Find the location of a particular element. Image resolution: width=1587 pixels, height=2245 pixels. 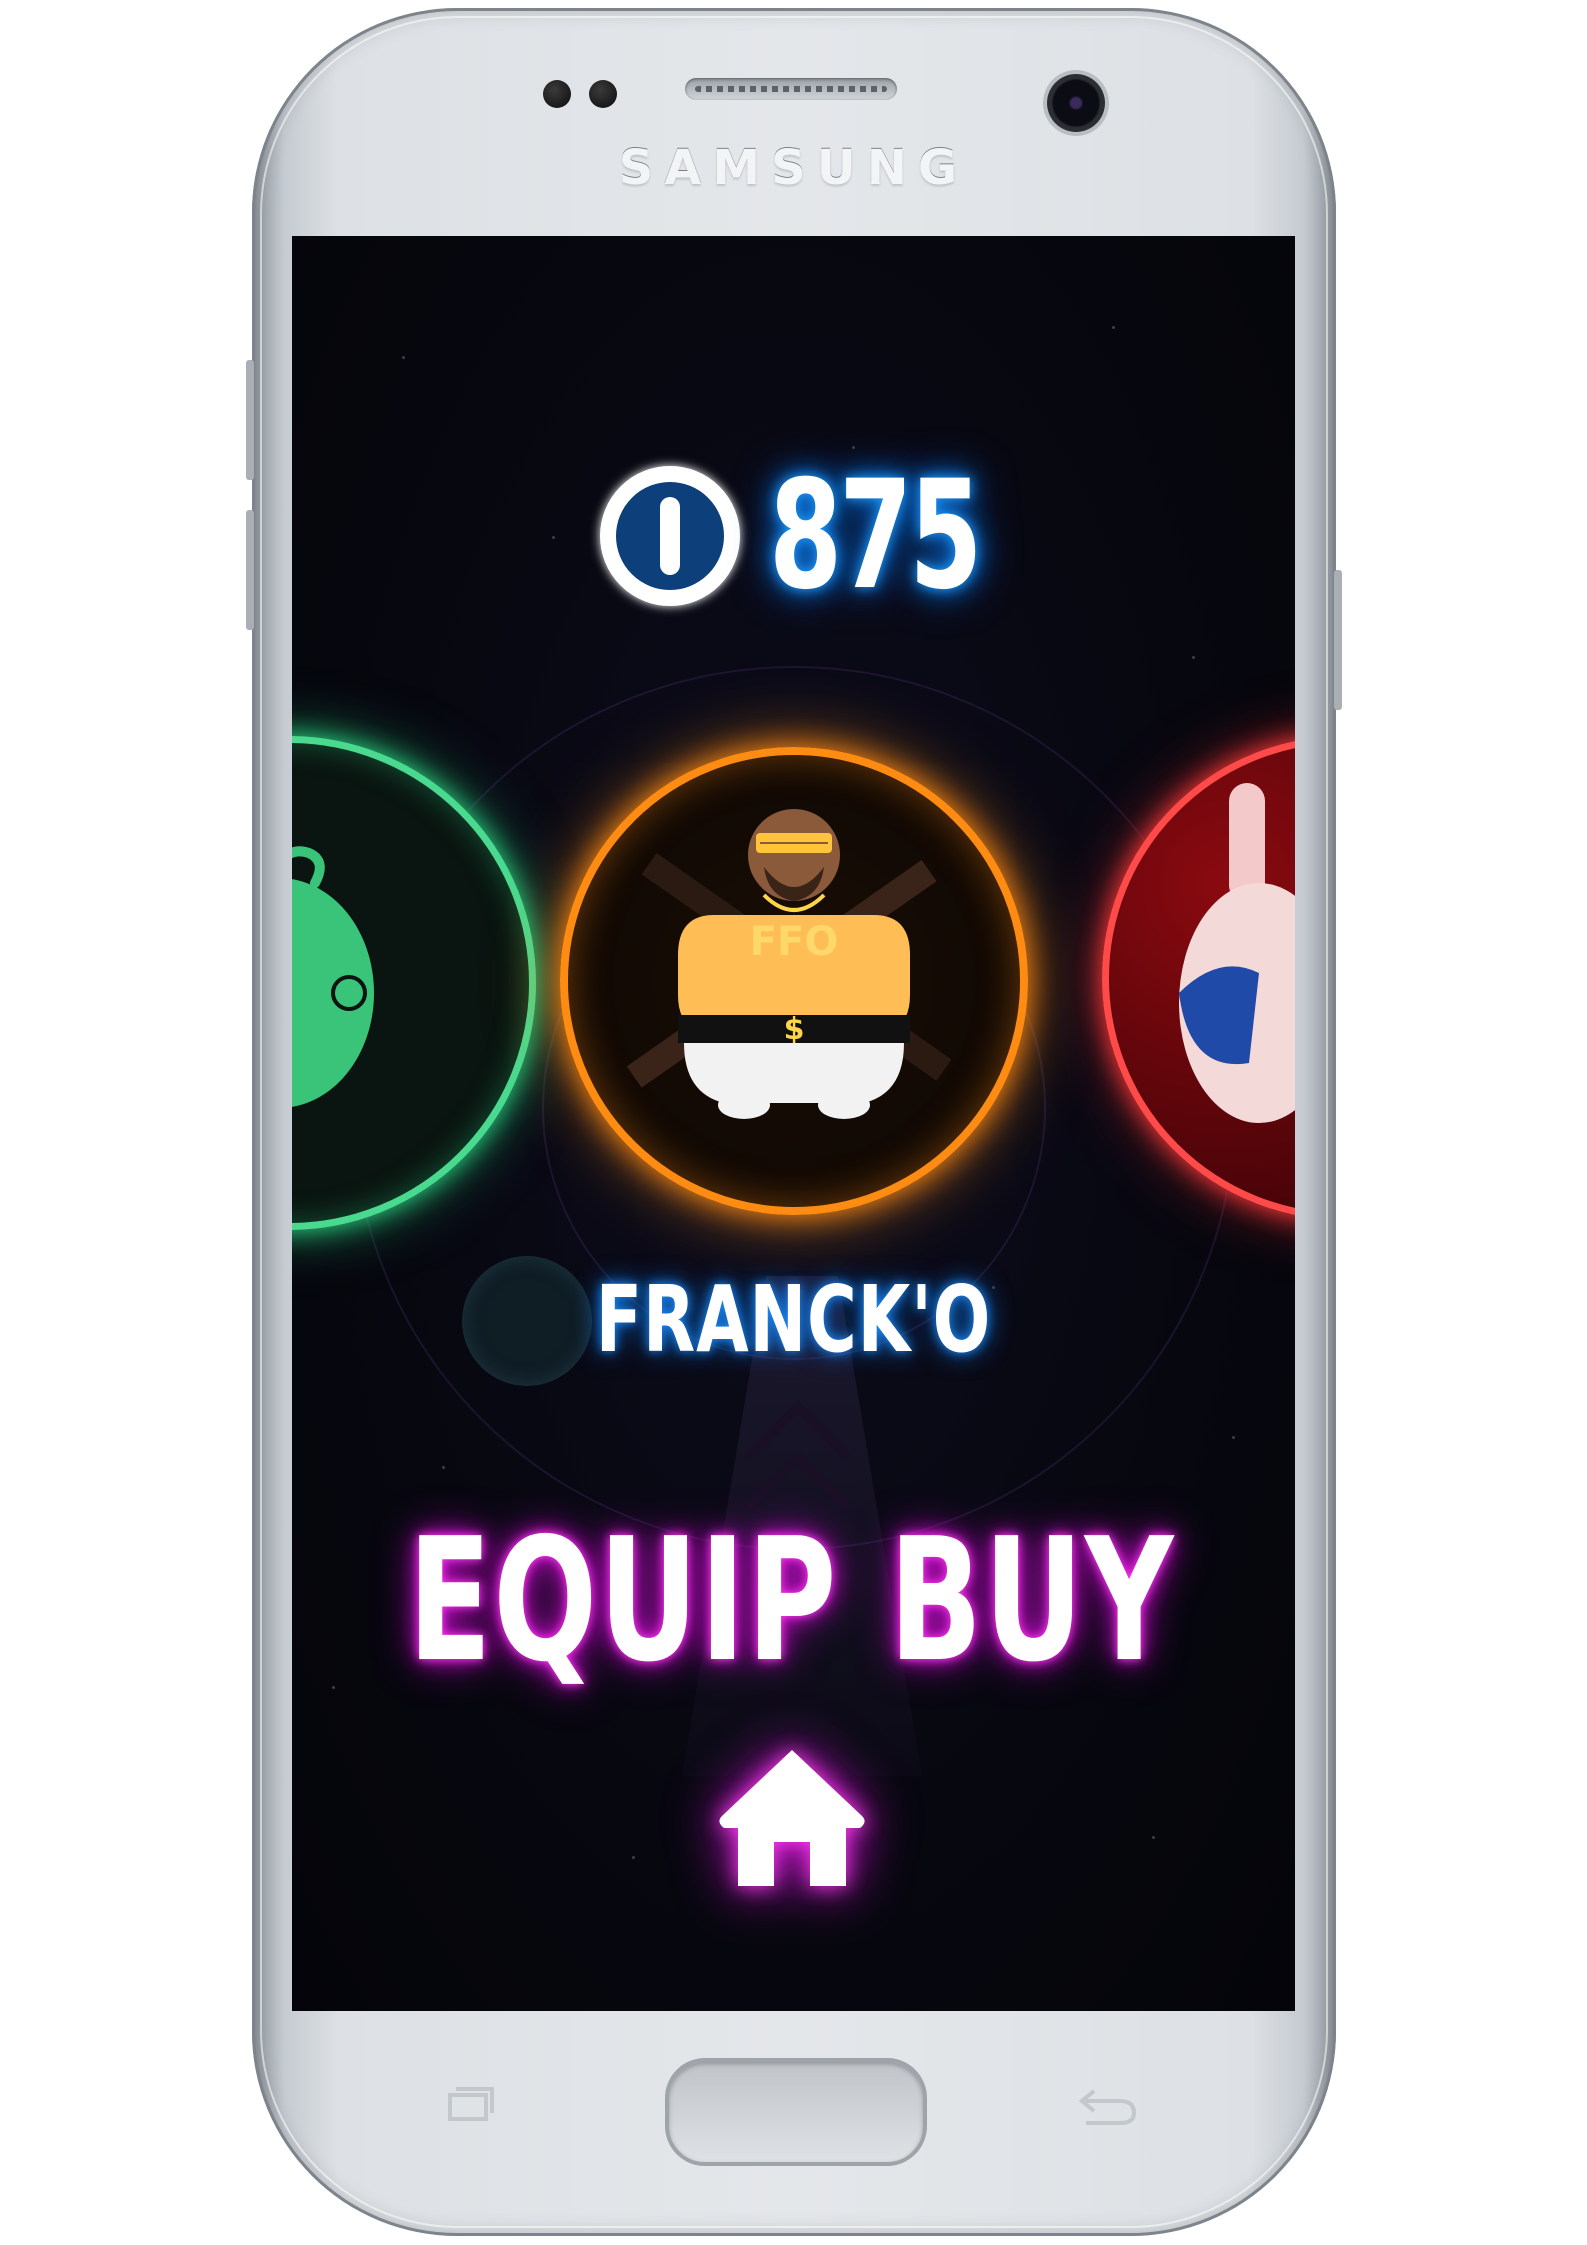

brand-logo: SAMSUNG is located at coordinates (793, 168).